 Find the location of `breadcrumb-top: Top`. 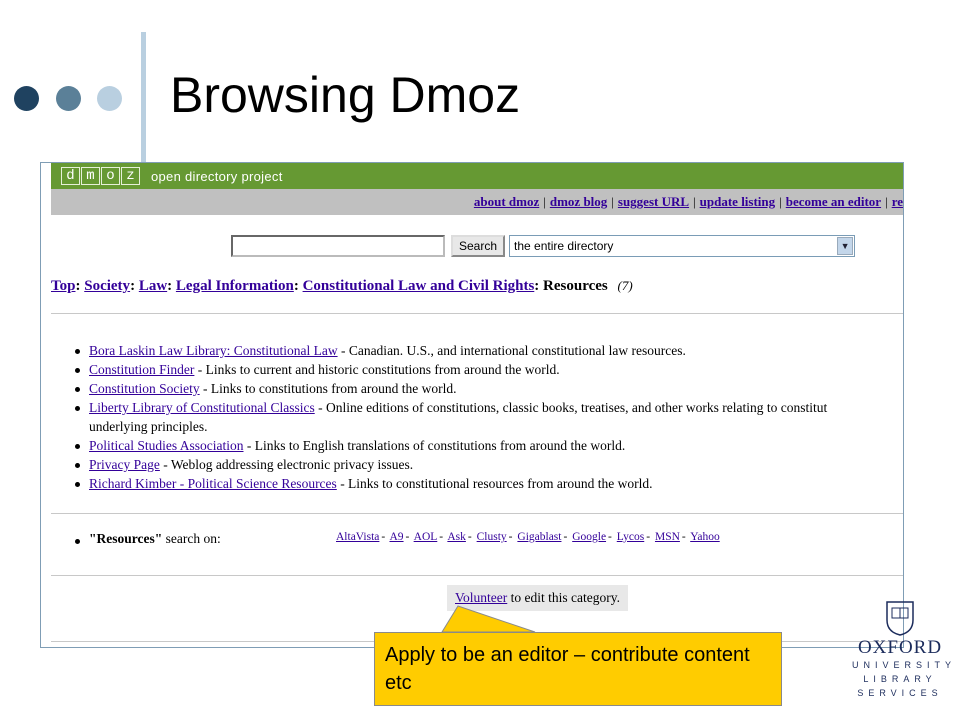

breadcrumb-top: Top is located at coordinates (63, 286).